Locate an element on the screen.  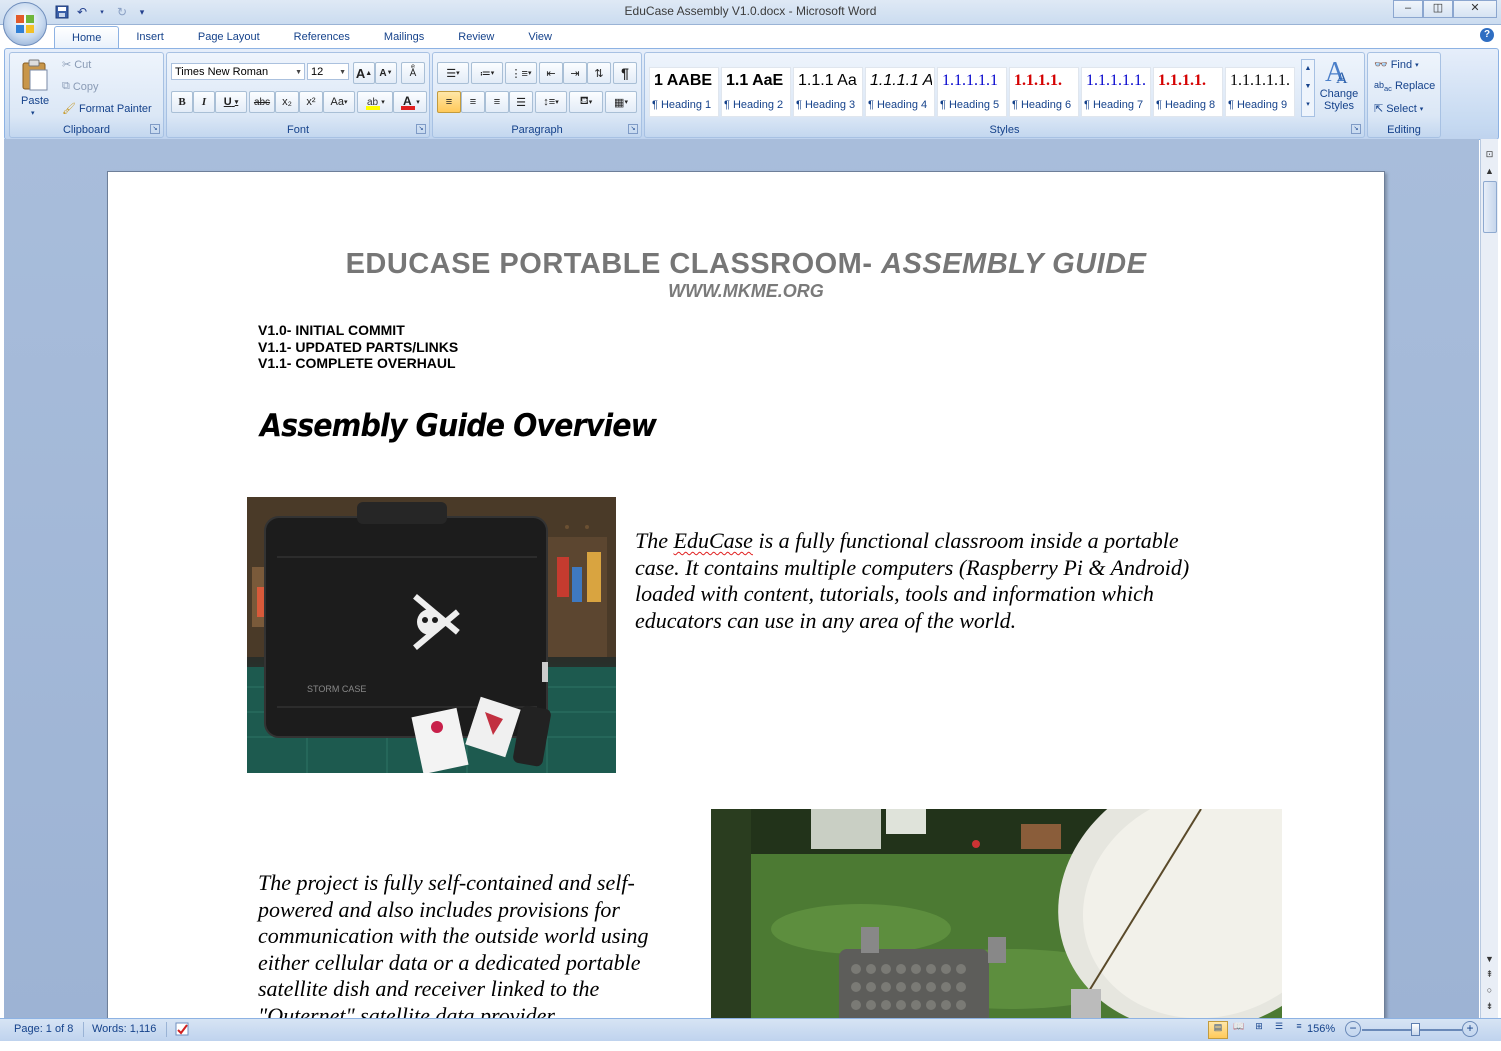
svg-text: A is located at coordinates (1342, 77).